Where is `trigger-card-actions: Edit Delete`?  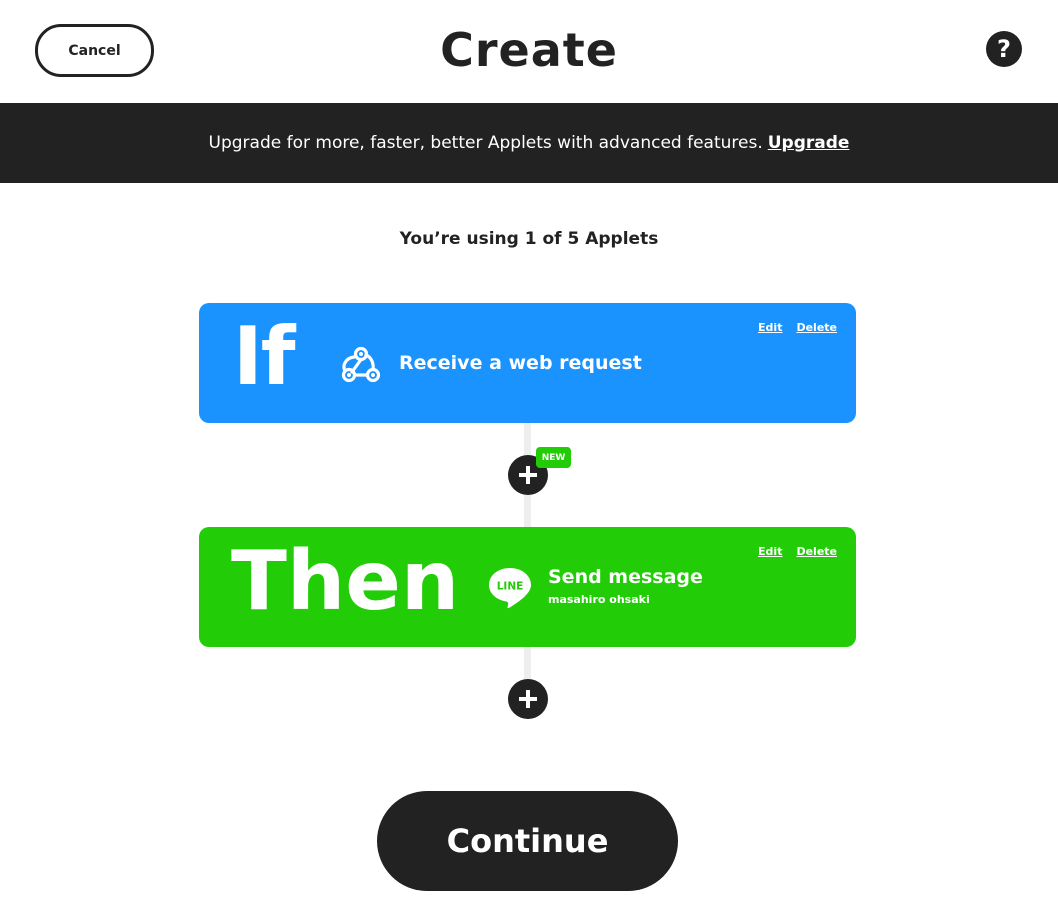 trigger-card-actions: Edit Delete is located at coordinates (797, 327).